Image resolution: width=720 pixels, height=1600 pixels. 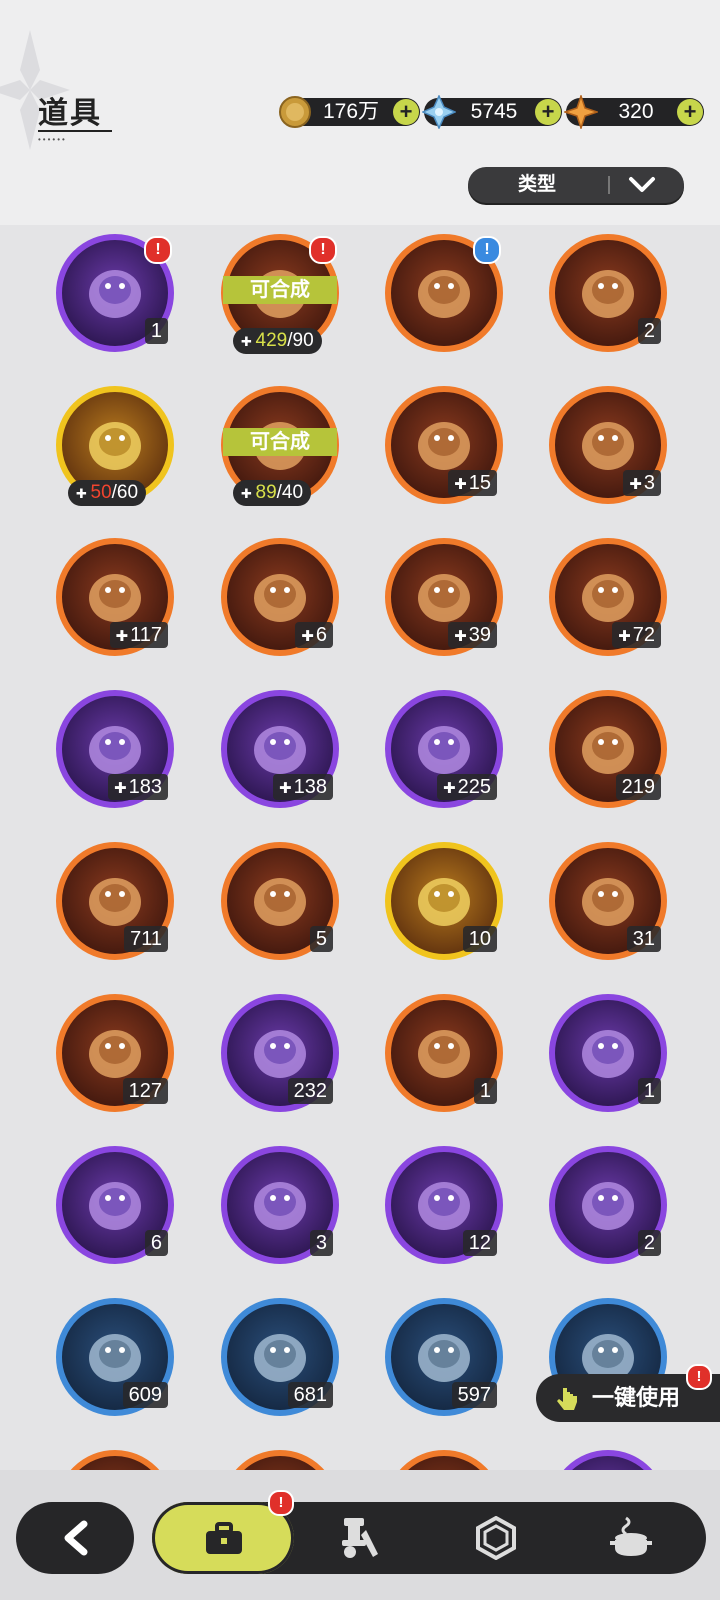 I want to click on item-slot: ✚ 15, so click(x=444, y=445).